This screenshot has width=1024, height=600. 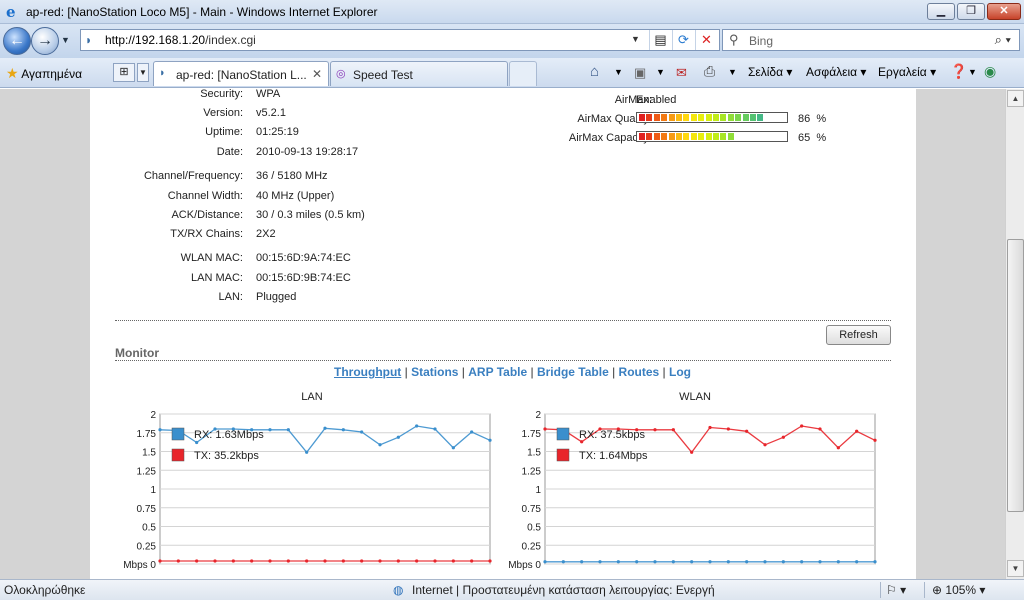 What do you see at coordinates (266, 234) in the screenshot?
I see `info-value: 2X2` at bounding box center [266, 234].